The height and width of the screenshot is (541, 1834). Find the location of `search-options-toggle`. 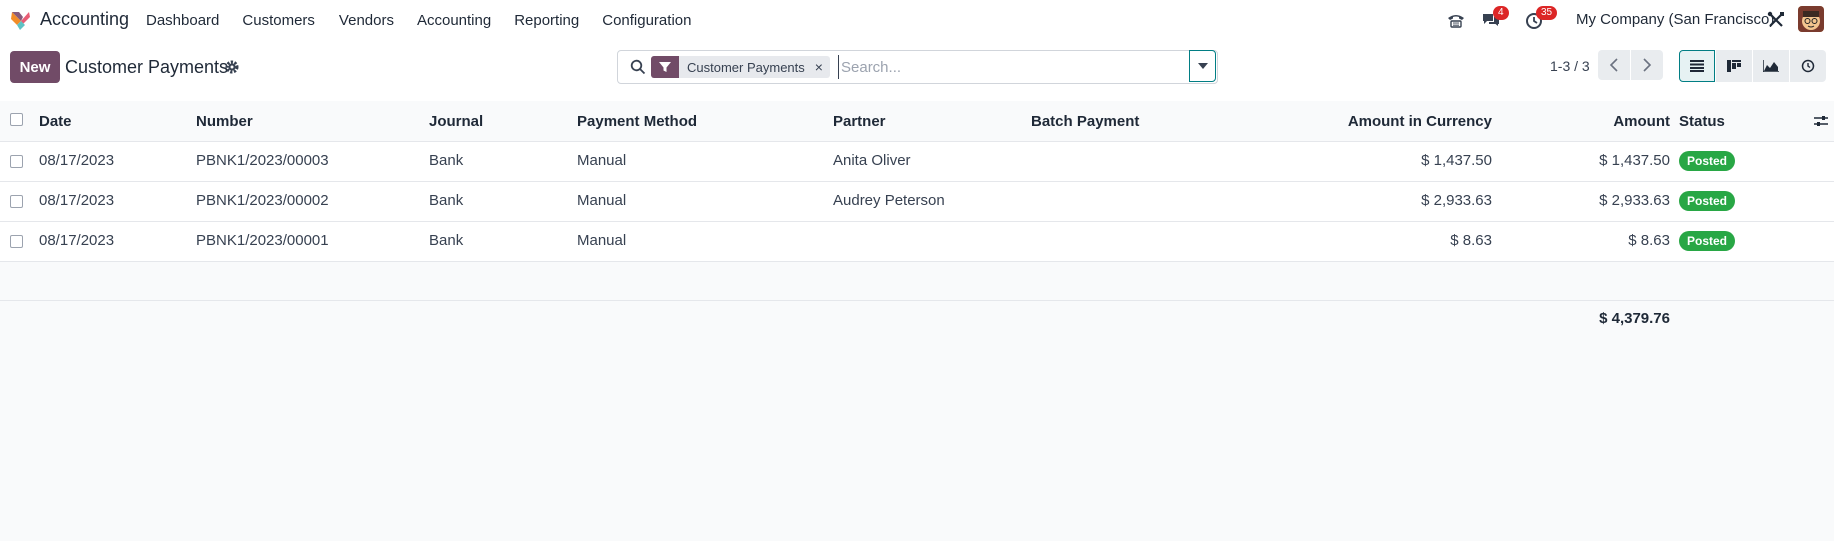

search-options-toggle is located at coordinates (1202, 66).